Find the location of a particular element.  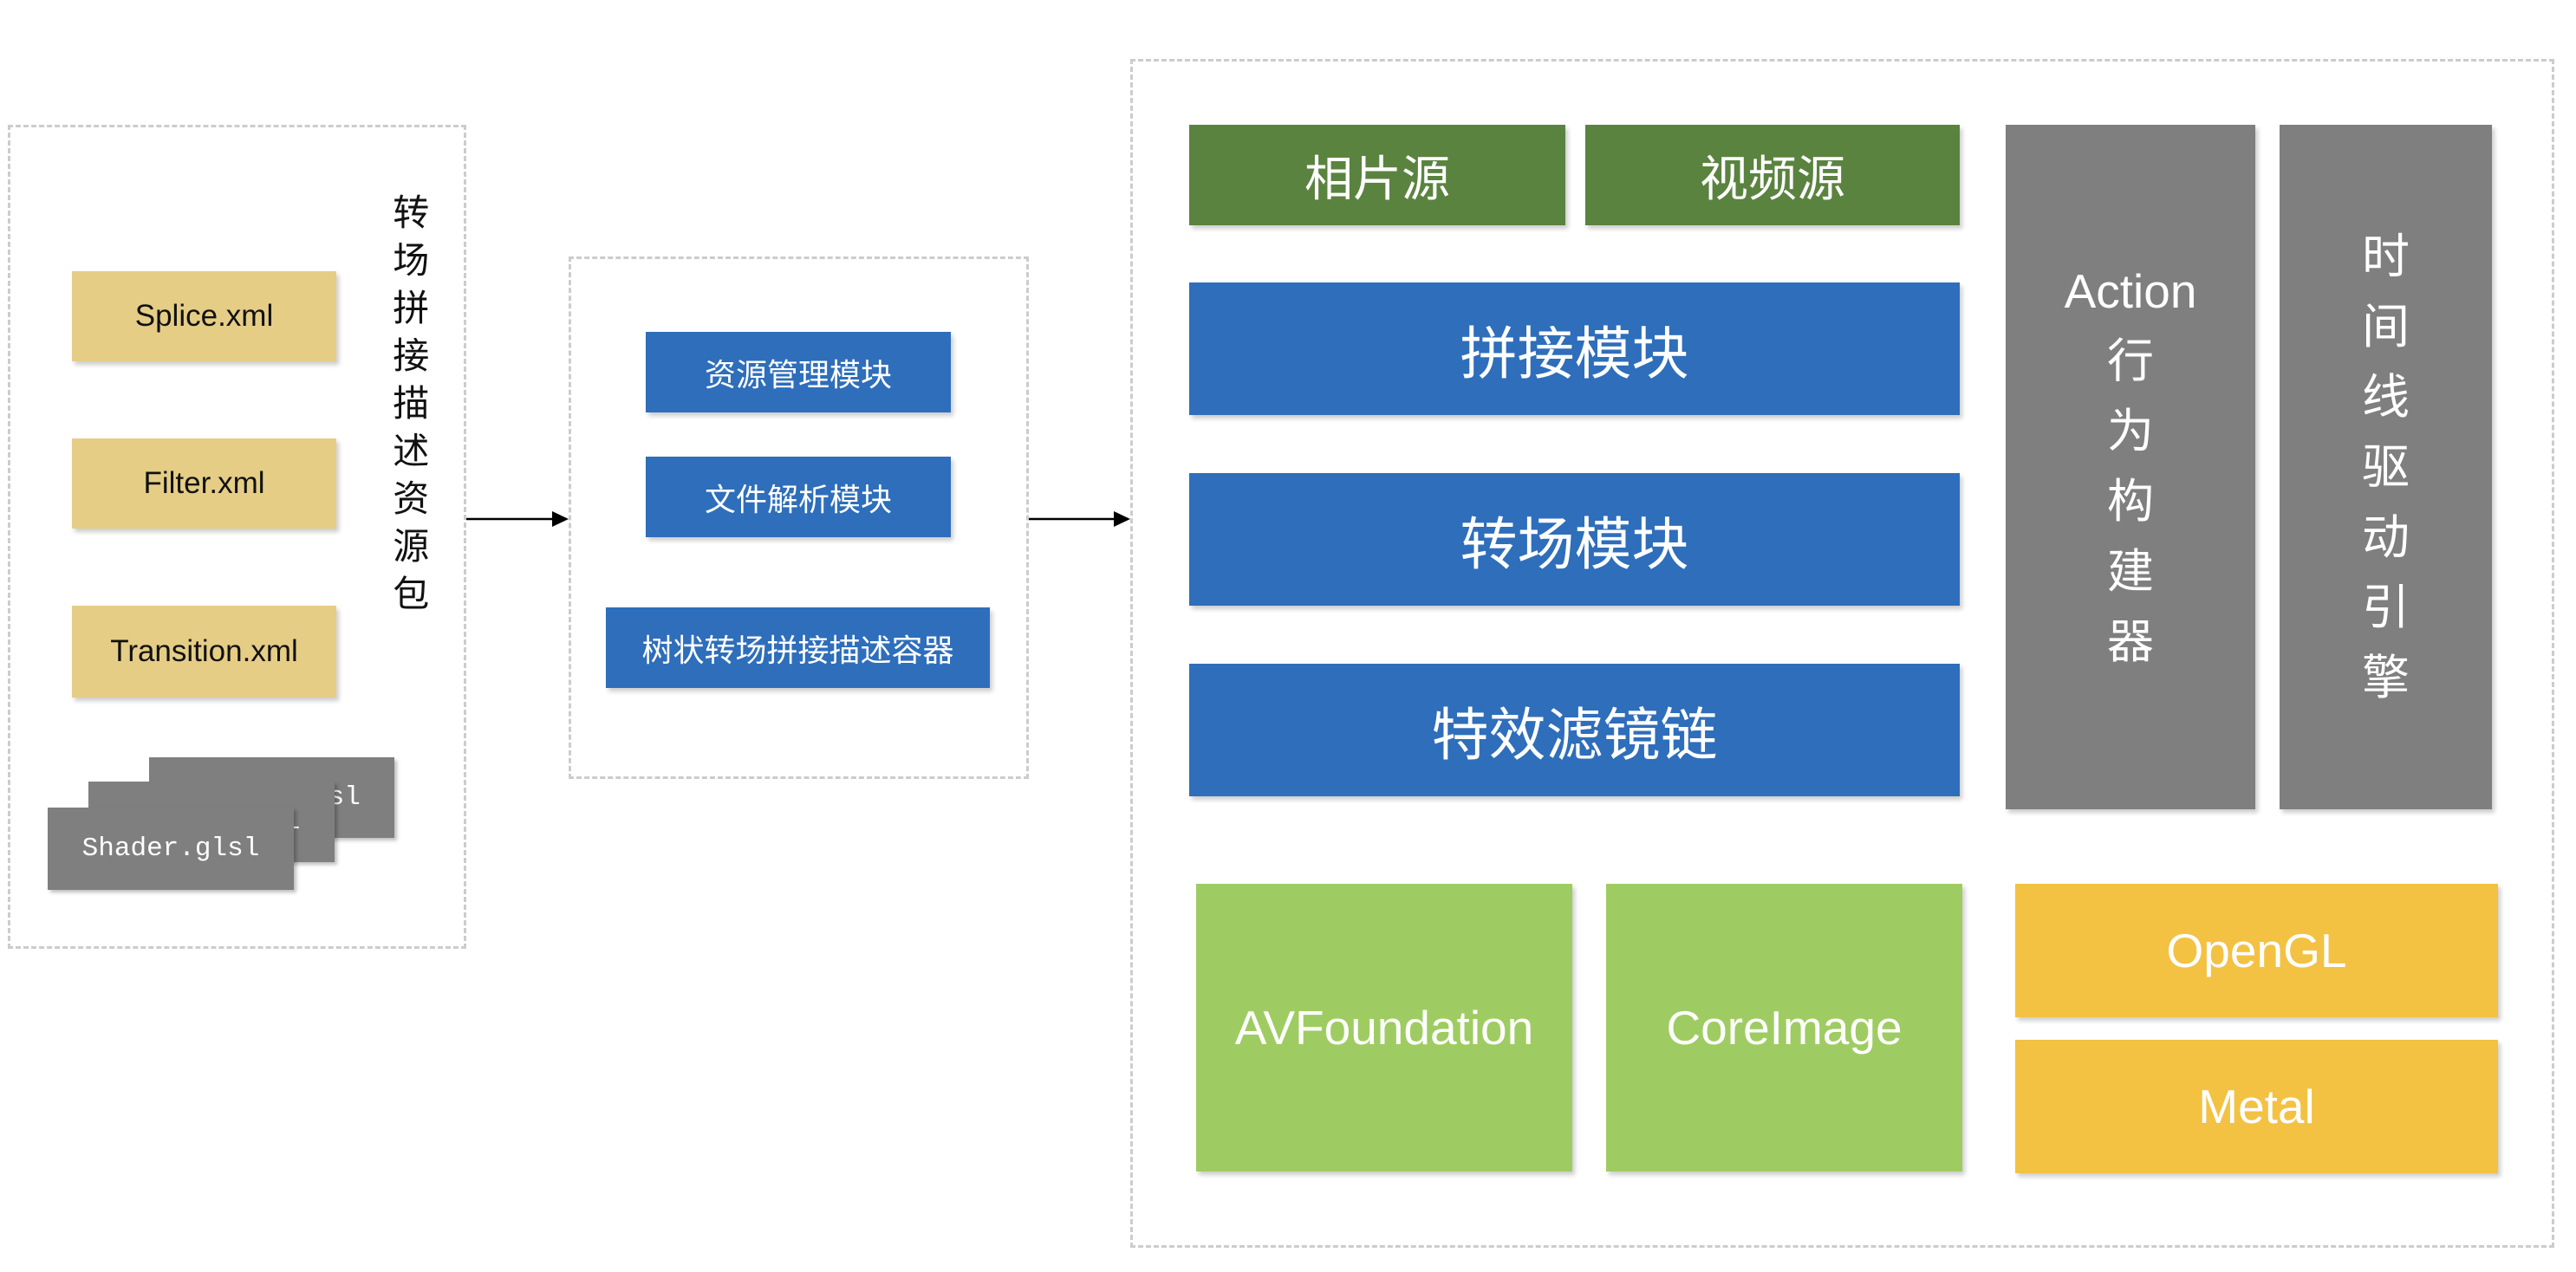

action-builder-label-en: Action is located at coordinates (2130, 291).